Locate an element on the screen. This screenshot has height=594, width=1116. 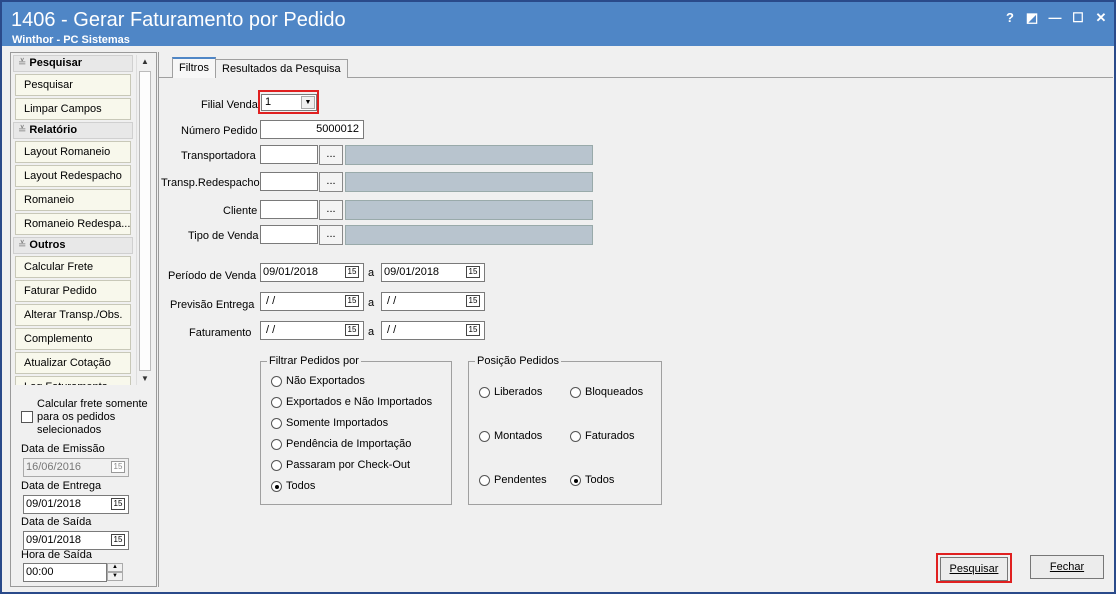
menu-pesquisar-button: Pesquisar is located at coordinates (73, 85).